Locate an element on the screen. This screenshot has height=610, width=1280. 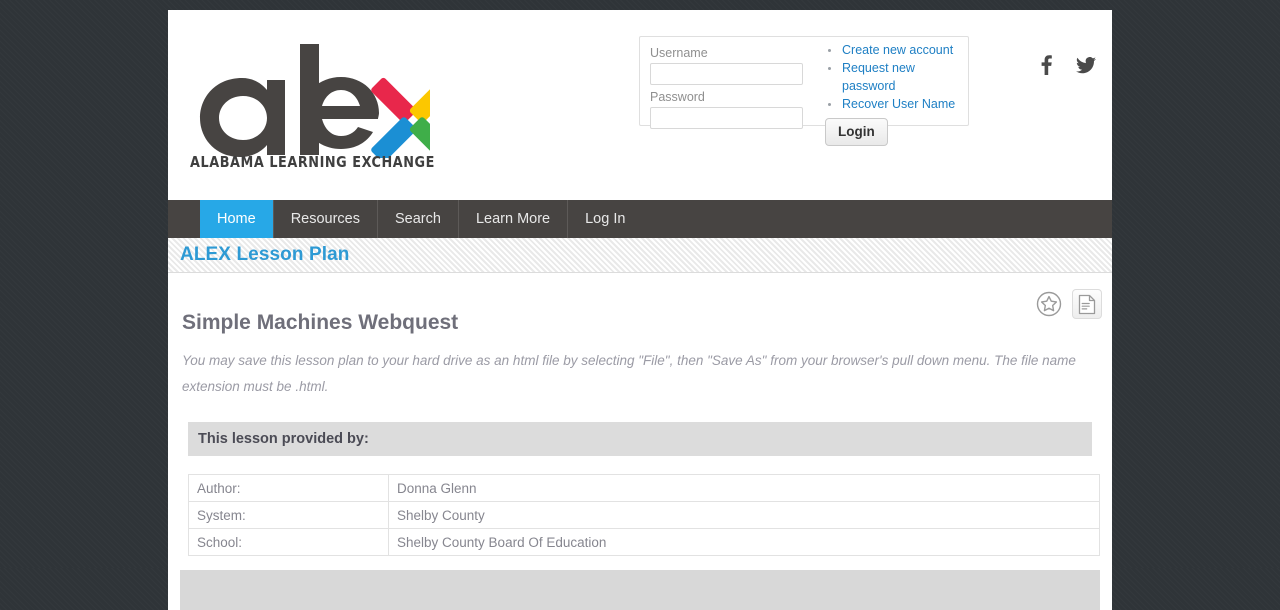
nav-item-search: Search is located at coordinates (417, 219).